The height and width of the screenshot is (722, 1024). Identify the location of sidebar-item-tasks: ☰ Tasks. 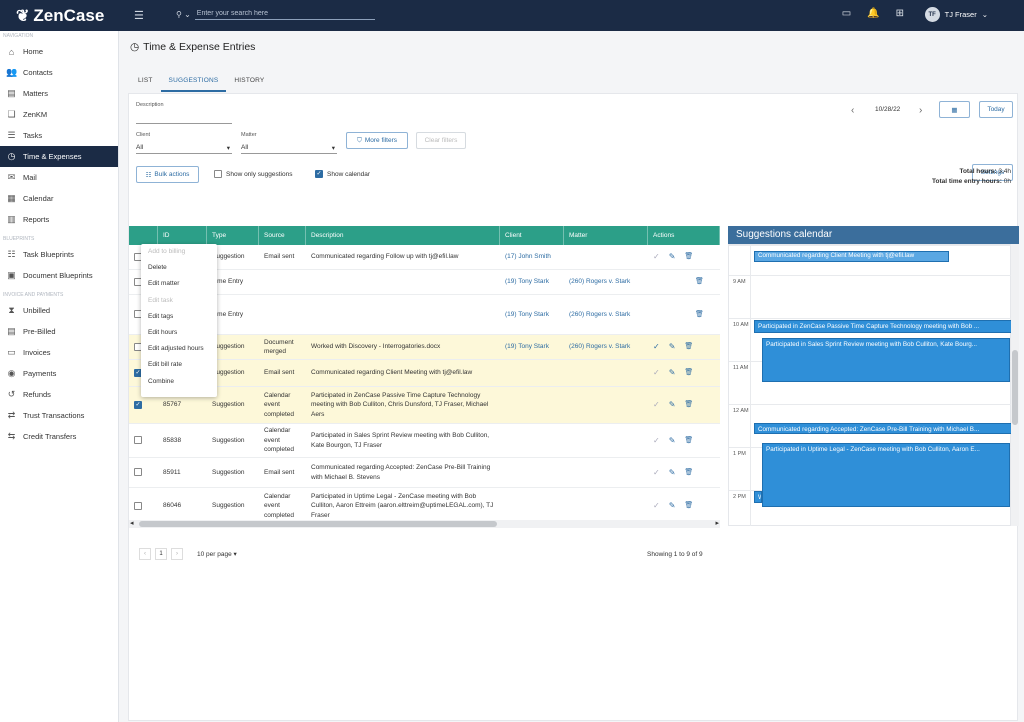
(59, 135).